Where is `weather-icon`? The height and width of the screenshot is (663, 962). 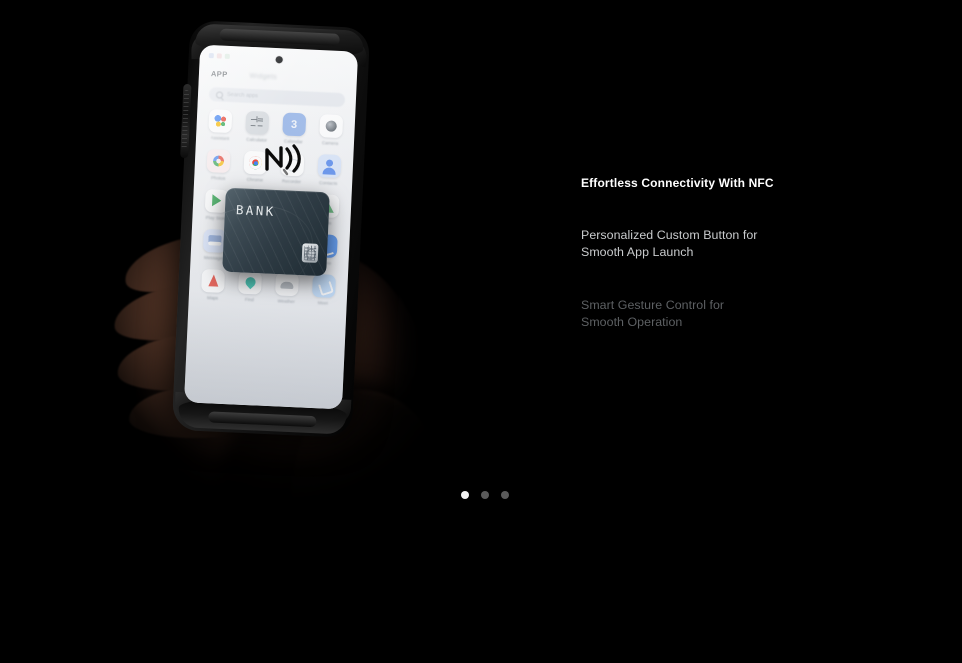
weather-icon is located at coordinates (286, 284).